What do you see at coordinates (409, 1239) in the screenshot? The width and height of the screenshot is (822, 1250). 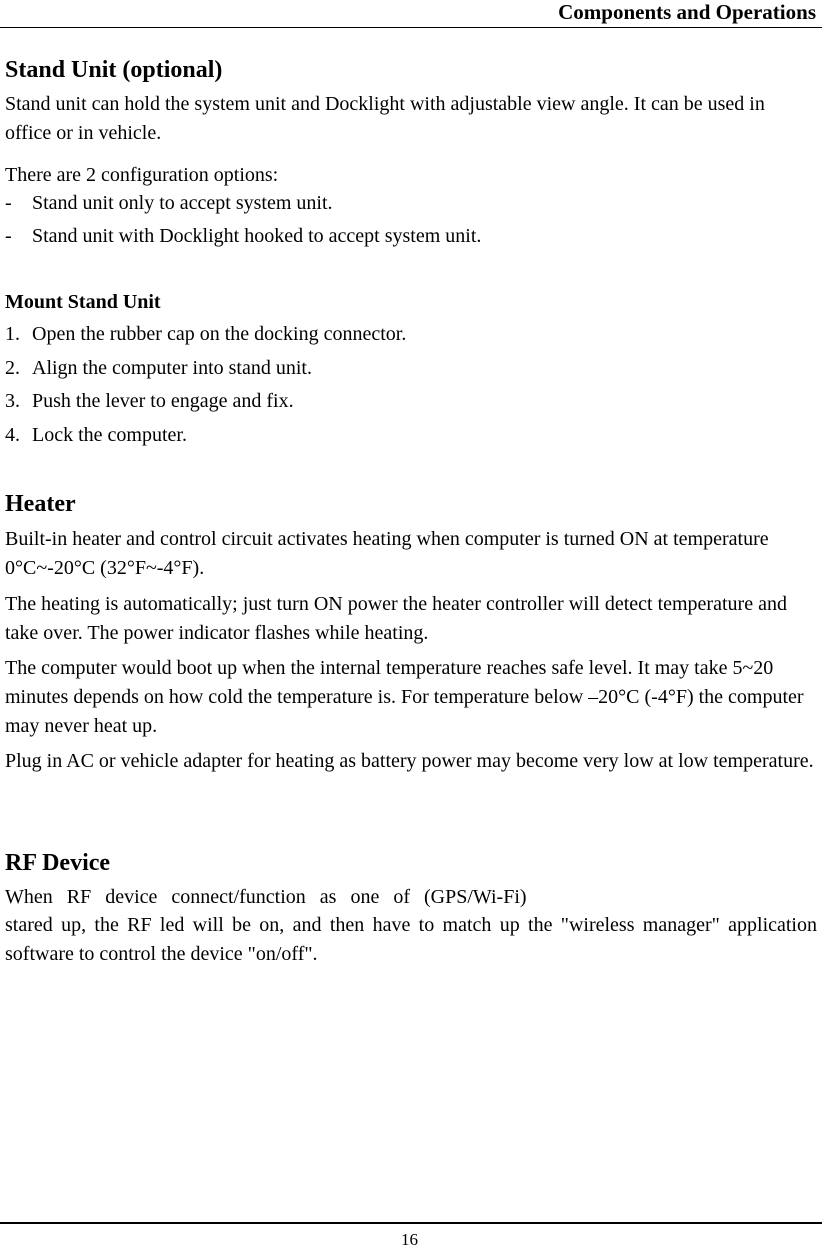 I see `page-number: 16` at bounding box center [409, 1239].